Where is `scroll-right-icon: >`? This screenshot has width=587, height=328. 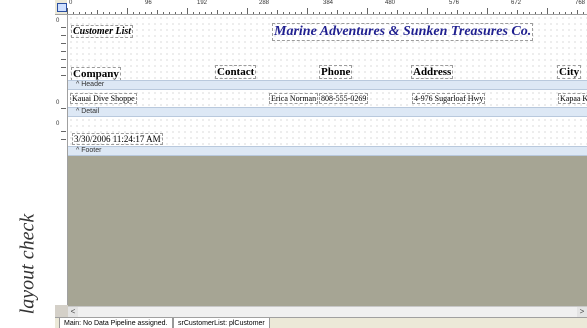 scroll-right-icon: > is located at coordinates (582, 312).